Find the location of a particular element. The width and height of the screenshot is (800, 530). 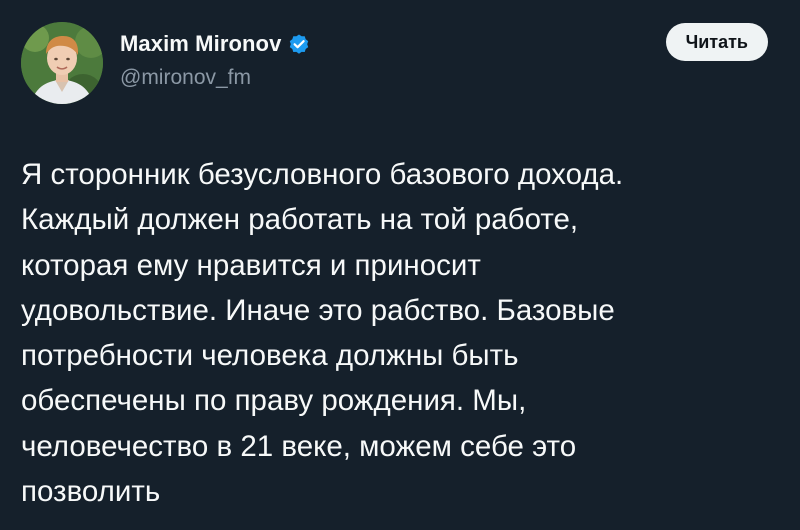

avatar-photo-icon is located at coordinates (62, 63).